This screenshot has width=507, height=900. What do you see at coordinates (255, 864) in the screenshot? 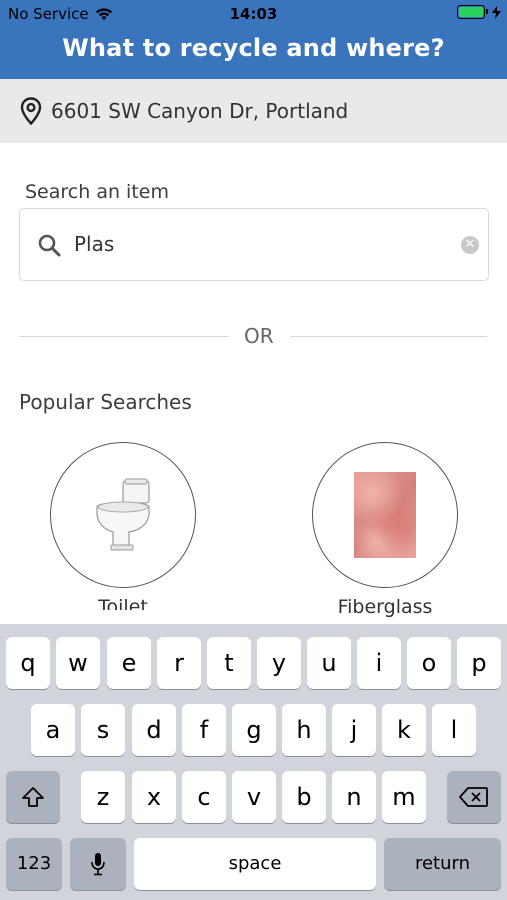
I see `space-key: space` at bounding box center [255, 864].